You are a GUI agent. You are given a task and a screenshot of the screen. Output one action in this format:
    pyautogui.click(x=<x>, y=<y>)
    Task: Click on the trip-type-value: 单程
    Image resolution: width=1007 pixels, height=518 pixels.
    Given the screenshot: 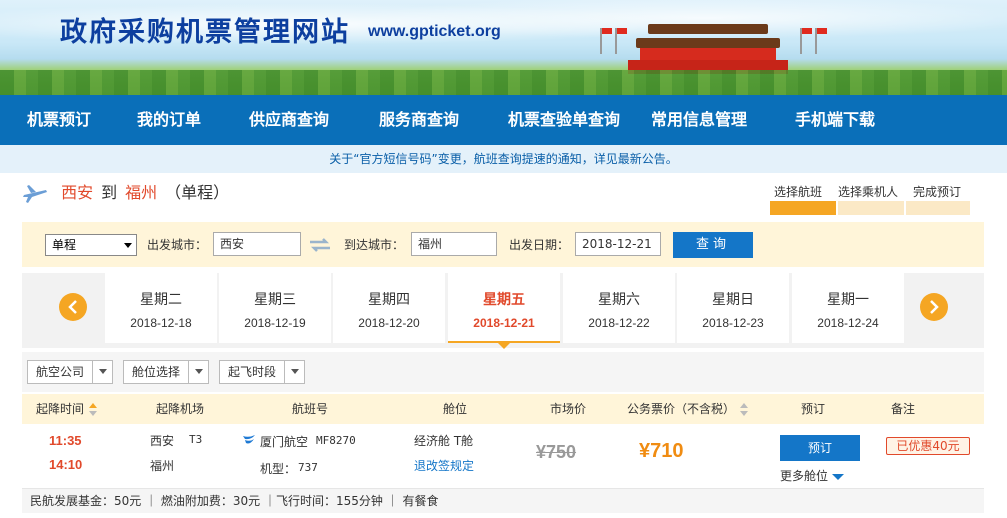 What is the action you would take?
    pyautogui.click(x=64, y=245)
    